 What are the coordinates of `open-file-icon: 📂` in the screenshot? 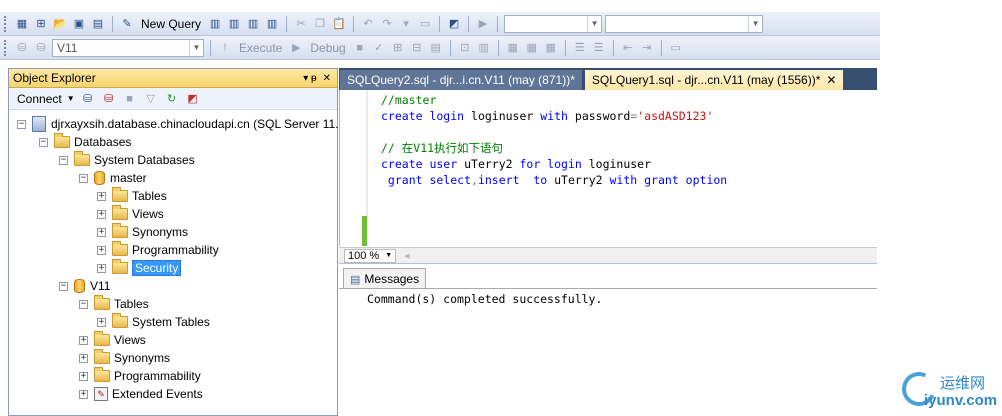 It's located at (60, 24).